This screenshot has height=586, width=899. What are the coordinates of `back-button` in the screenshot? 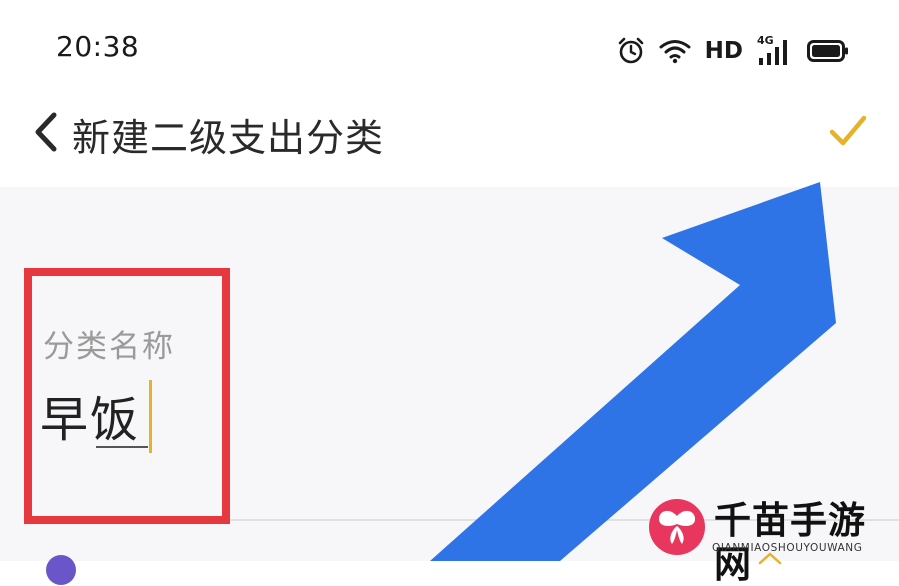 It's located at (46, 132).